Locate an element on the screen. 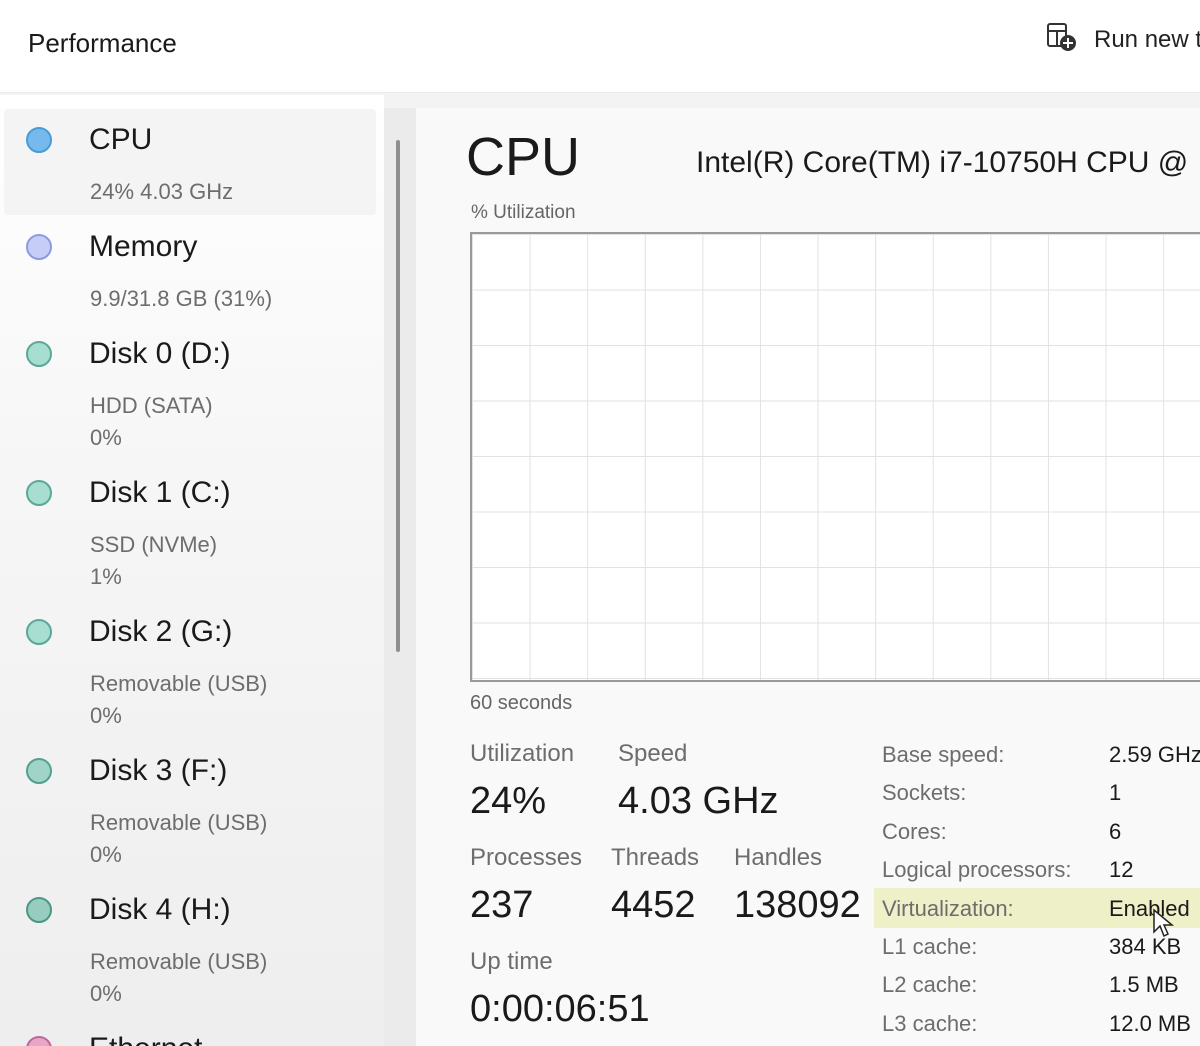  speed-value: 4.03 GHz is located at coordinates (698, 801).